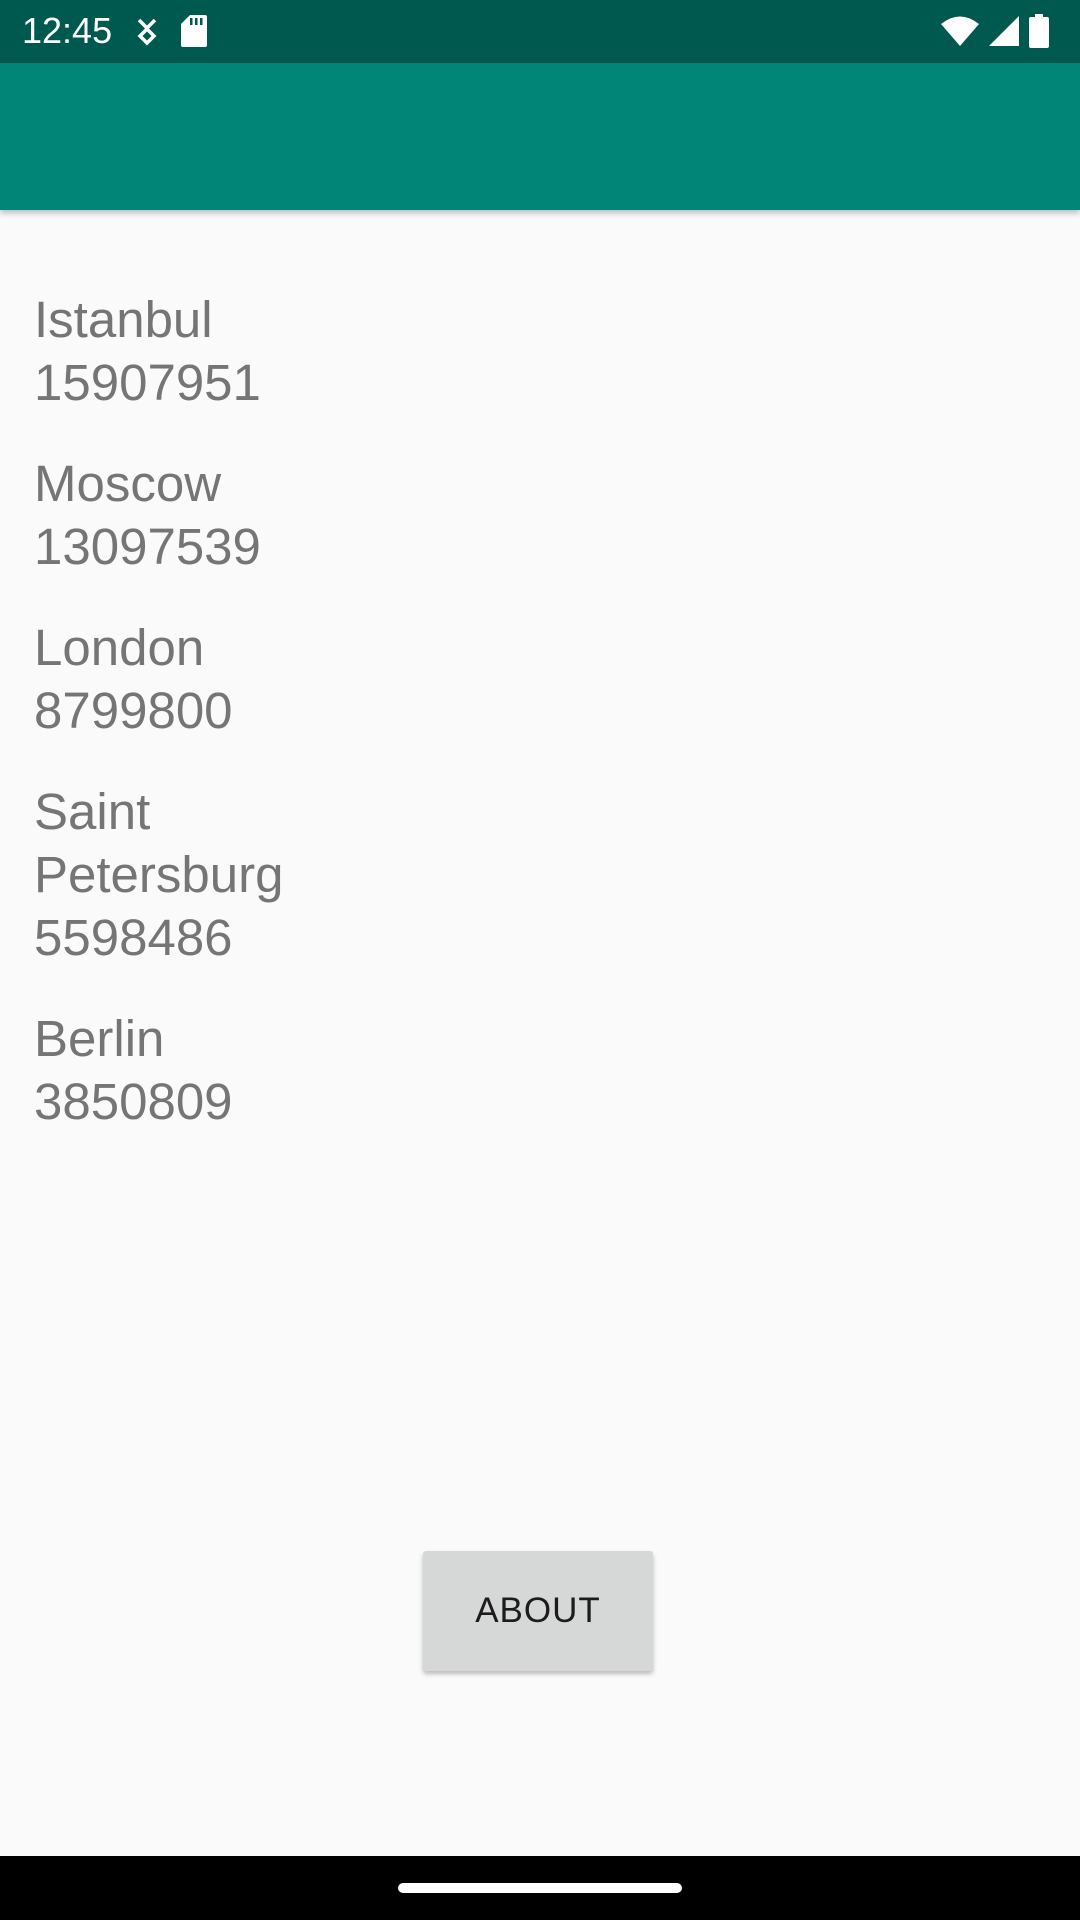  I want to click on city-name: Berlin, so click(99, 1038).